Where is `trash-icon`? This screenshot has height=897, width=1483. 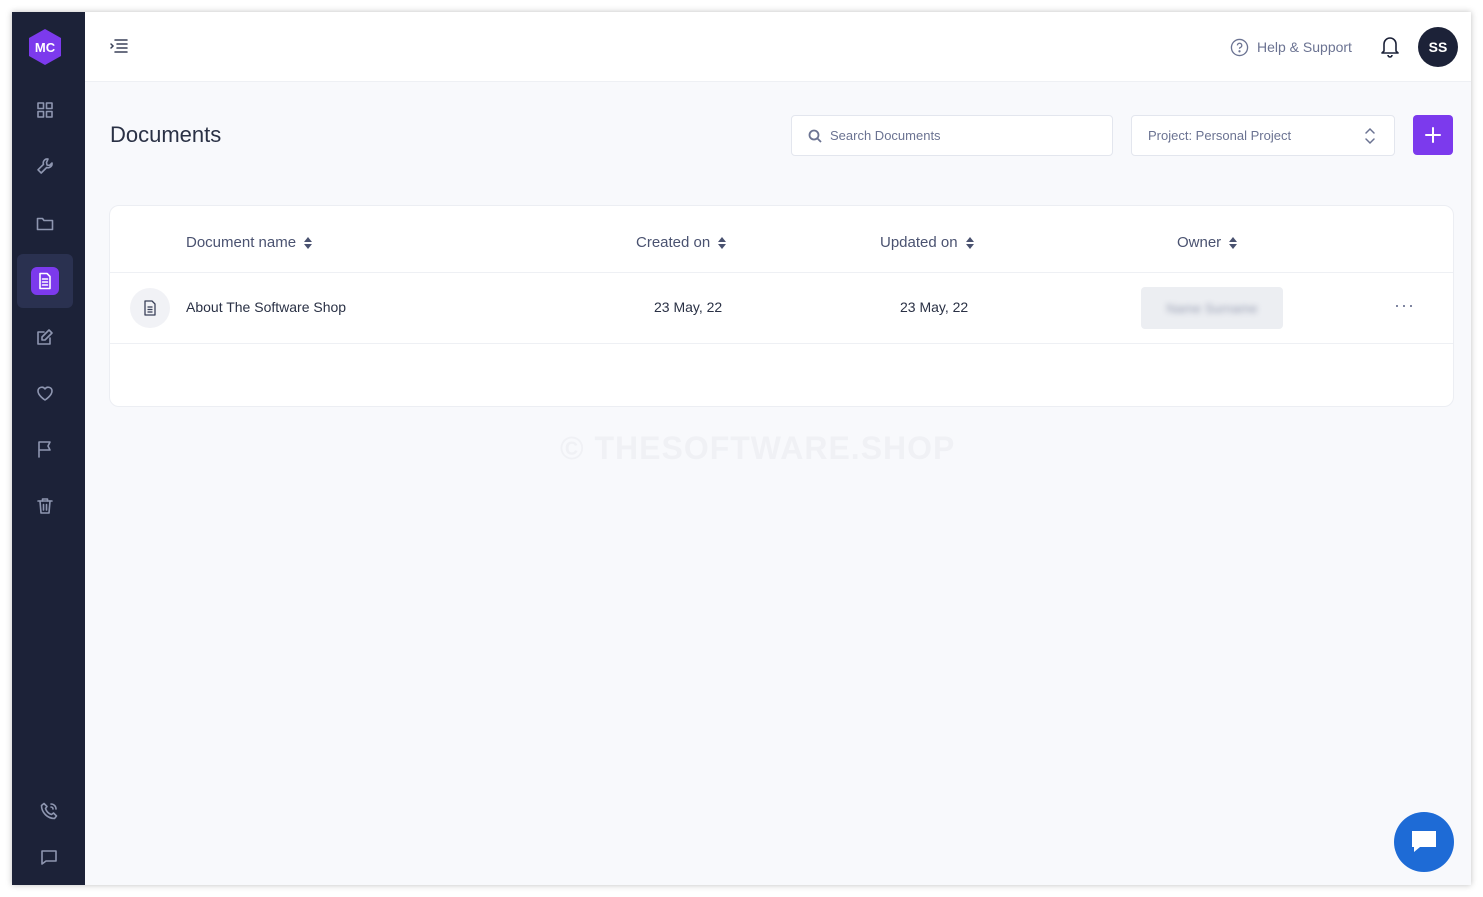 trash-icon is located at coordinates (45, 506).